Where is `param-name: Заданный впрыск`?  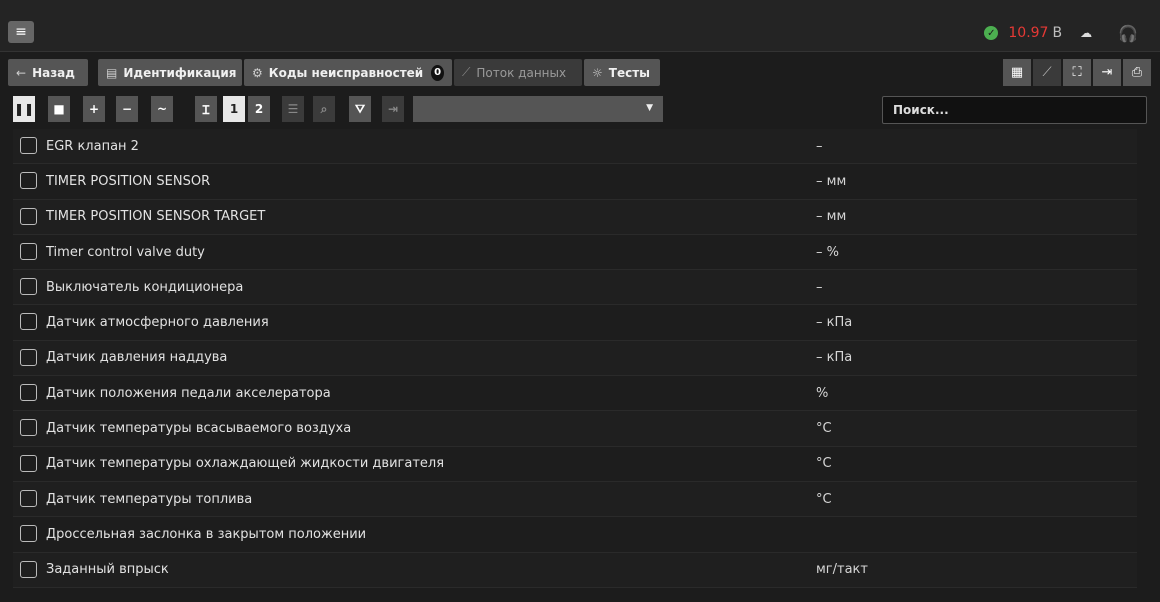
param-name: Заданный впрыск is located at coordinates (107, 570).